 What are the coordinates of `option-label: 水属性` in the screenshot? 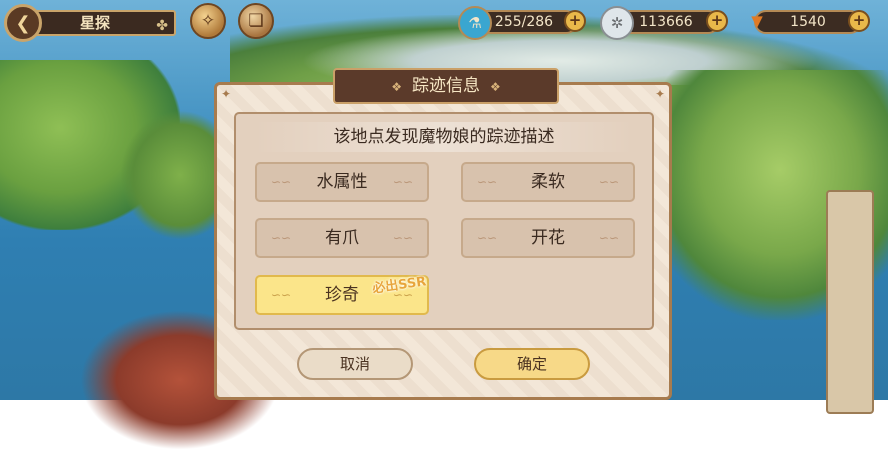 It's located at (342, 182).